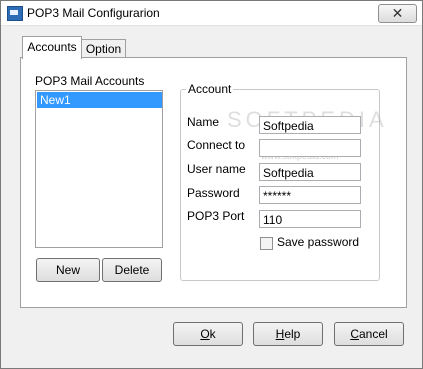 The height and width of the screenshot is (369, 423). What do you see at coordinates (93, 13) in the screenshot?
I see `window-title: POP3 Mail Configurarion` at bounding box center [93, 13].